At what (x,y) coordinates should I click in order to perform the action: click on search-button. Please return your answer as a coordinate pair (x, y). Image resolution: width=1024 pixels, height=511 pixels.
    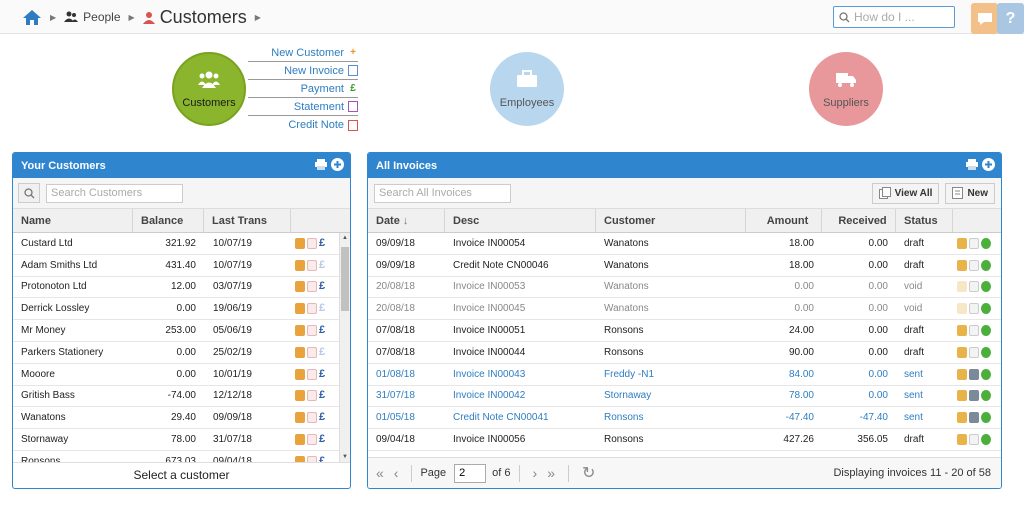
    Looking at the image, I should click on (29, 193).